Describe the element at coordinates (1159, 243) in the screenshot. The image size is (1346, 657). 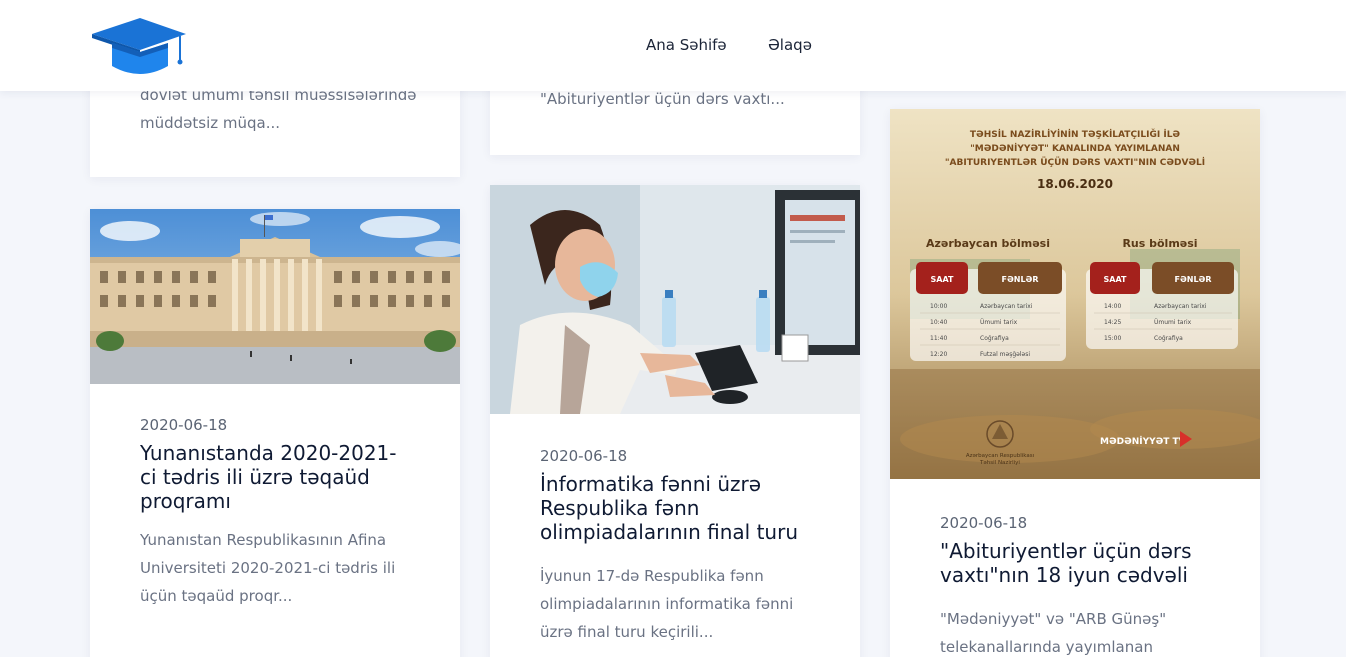
I see `poster-section-ru: Rus bölməsi` at that location.